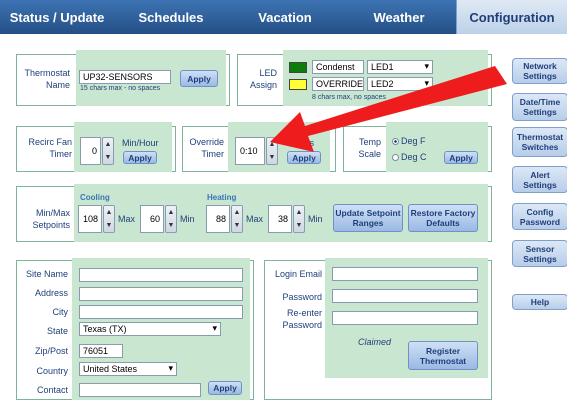  Describe the element at coordinates (95, 197) in the screenshot. I see `cooling-label: Cooling` at that location.